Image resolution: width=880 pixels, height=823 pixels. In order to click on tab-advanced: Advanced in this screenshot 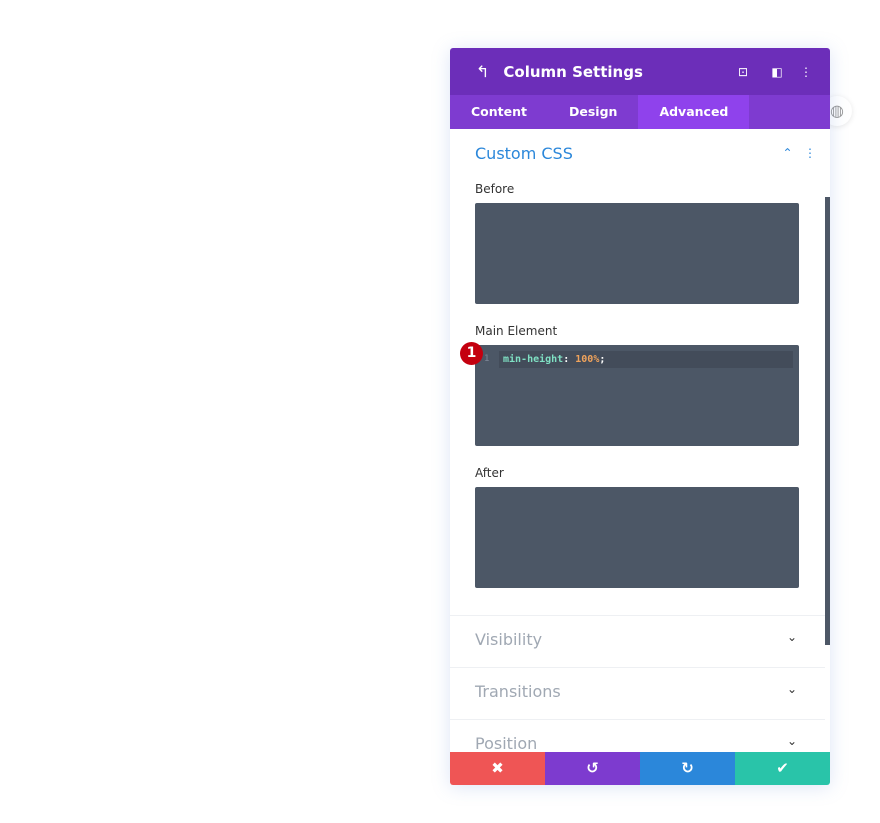, I will do `click(694, 112)`.